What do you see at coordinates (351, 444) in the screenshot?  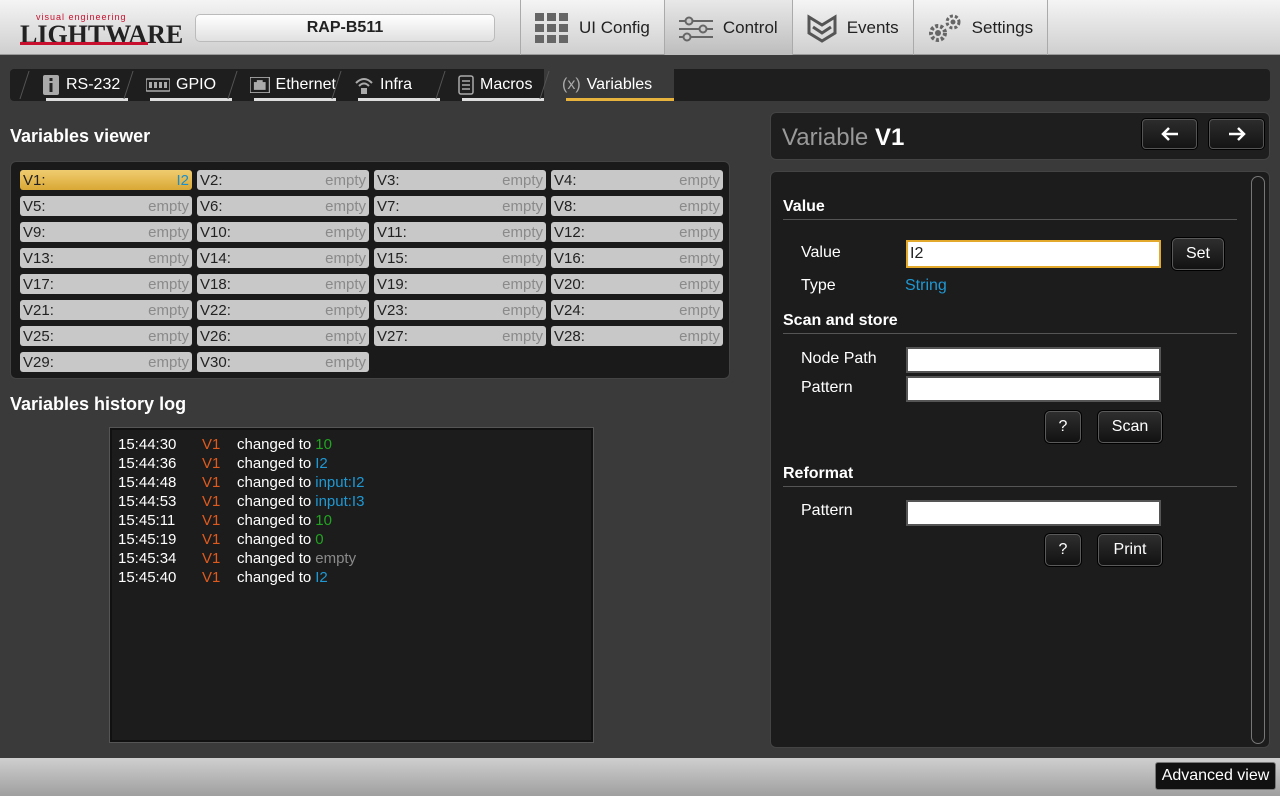 I see `history-row: 15:44:30 V1 changed to 10` at bounding box center [351, 444].